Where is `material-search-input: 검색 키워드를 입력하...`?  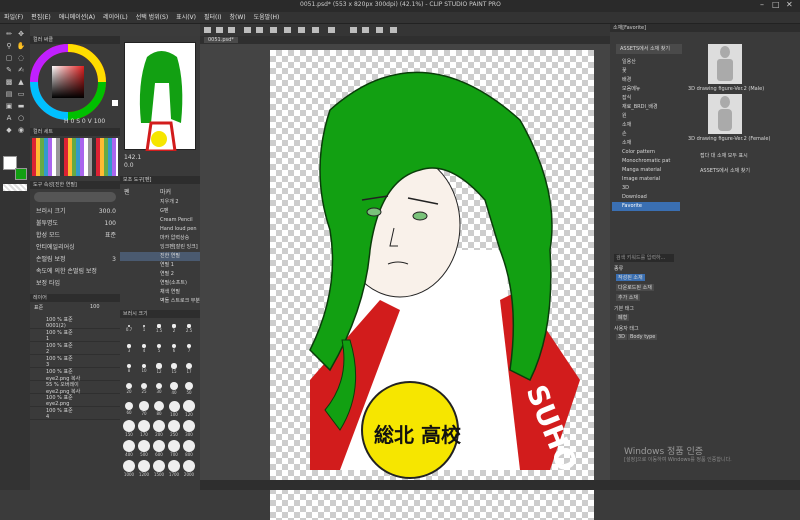 material-search-input: 검색 키워드를 입력하... is located at coordinates (644, 258).